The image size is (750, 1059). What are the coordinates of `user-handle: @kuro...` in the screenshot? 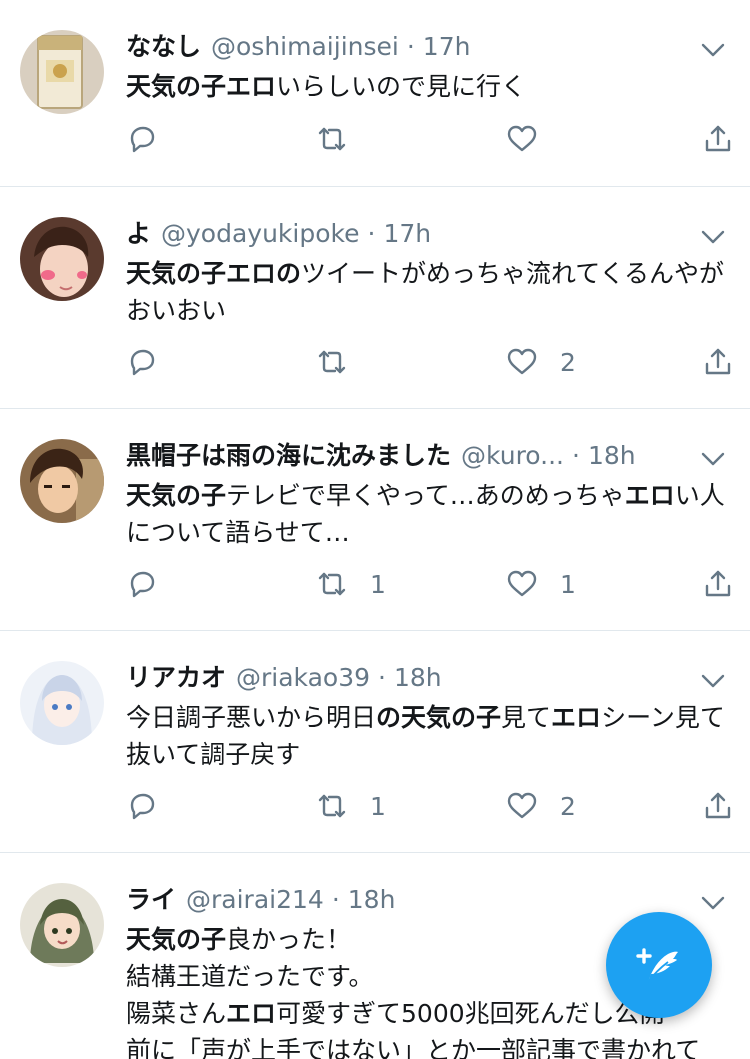 It's located at (512, 456).